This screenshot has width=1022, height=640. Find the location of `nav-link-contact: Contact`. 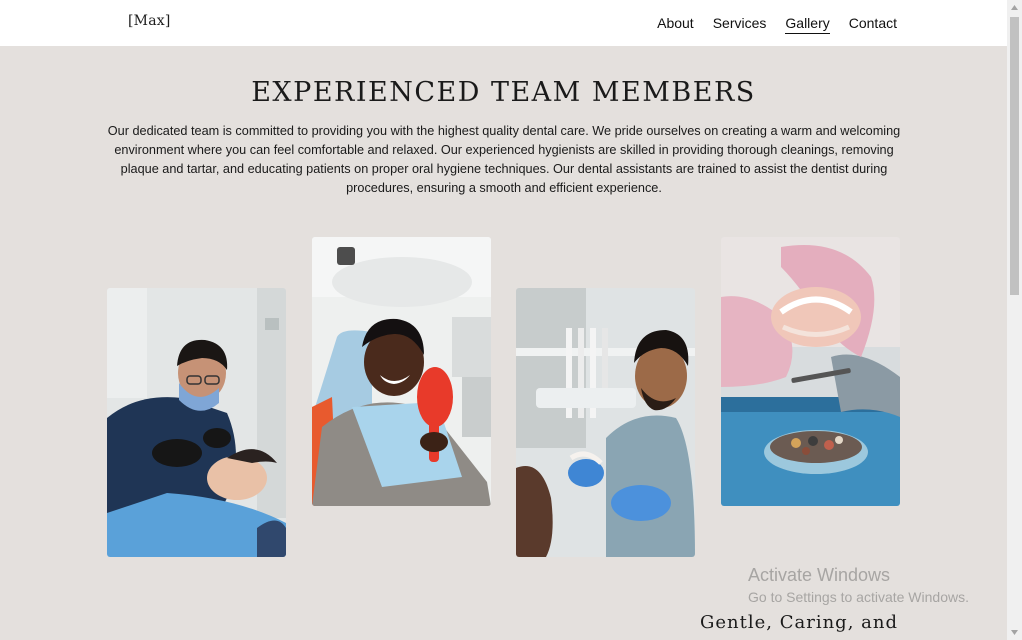

nav-link-contact: Contact is located at coordinates (873, 24).